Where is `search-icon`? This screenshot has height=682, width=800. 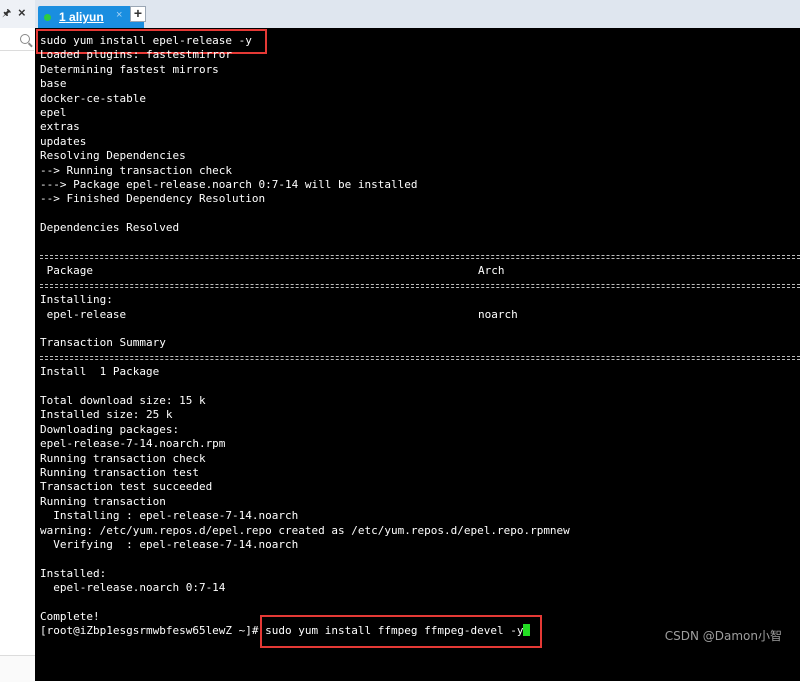 search-icon is located at coordinates (25, 39).